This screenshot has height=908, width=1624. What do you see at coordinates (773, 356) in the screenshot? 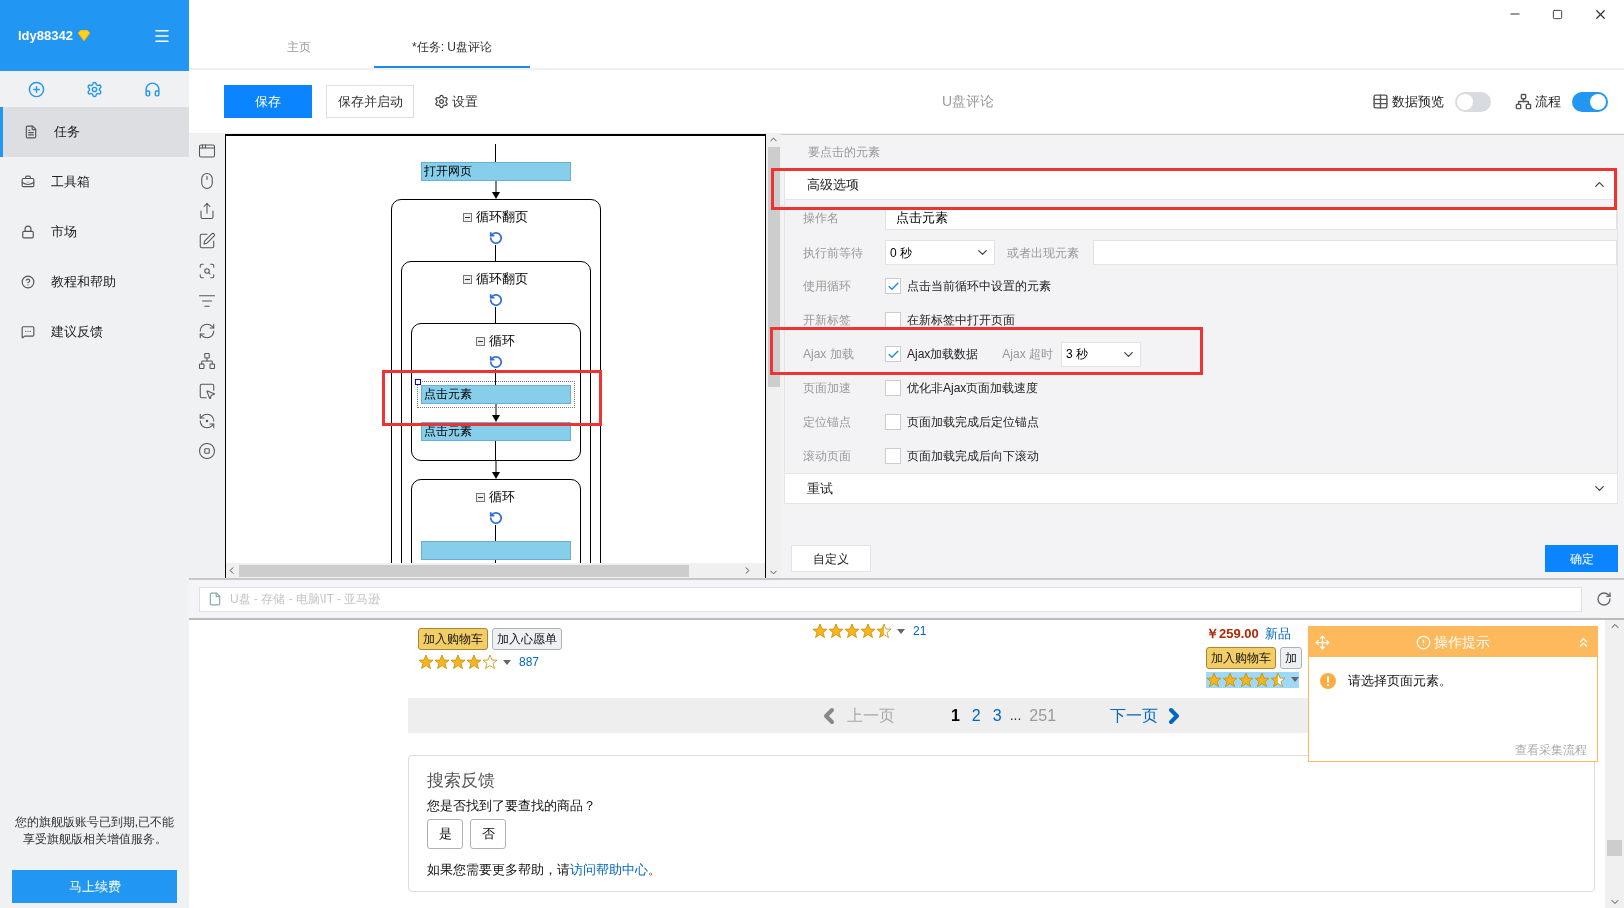
I see `vertical-scrollbar` at bounding box center [773, 356].